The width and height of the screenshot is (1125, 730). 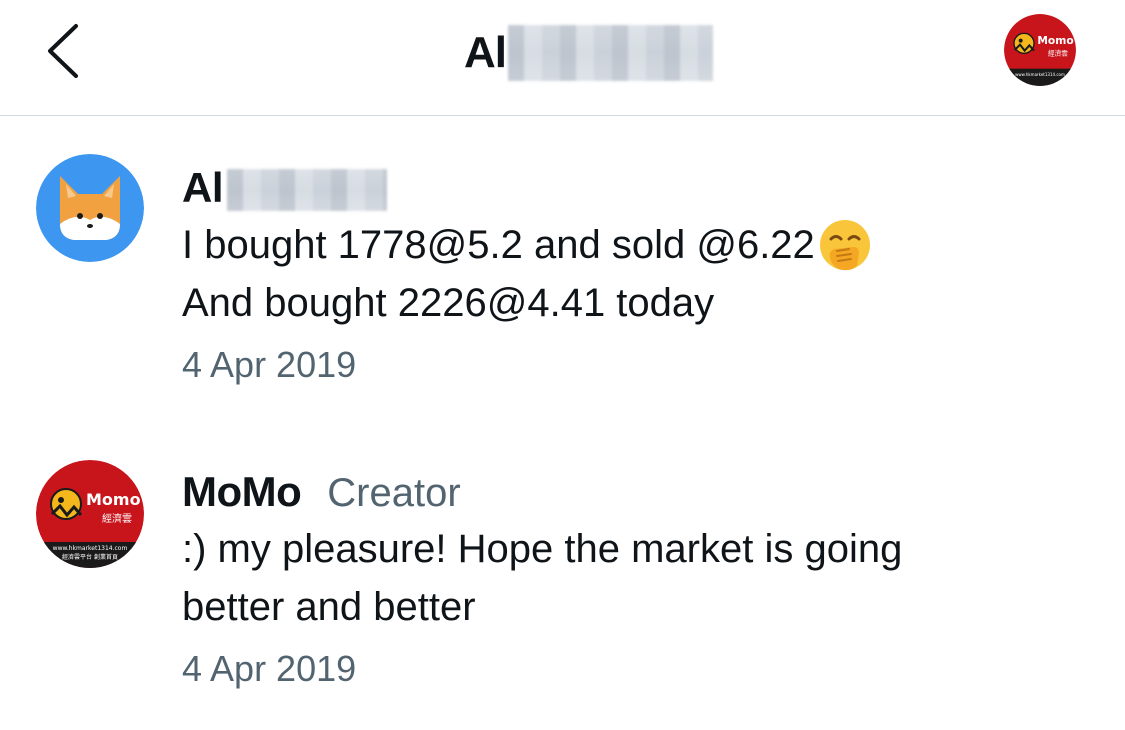 What do you see at coordinates (542, 494) in the screenshot?
I see `message-sender: MoMo Creator` at bounding box center [542, 494].